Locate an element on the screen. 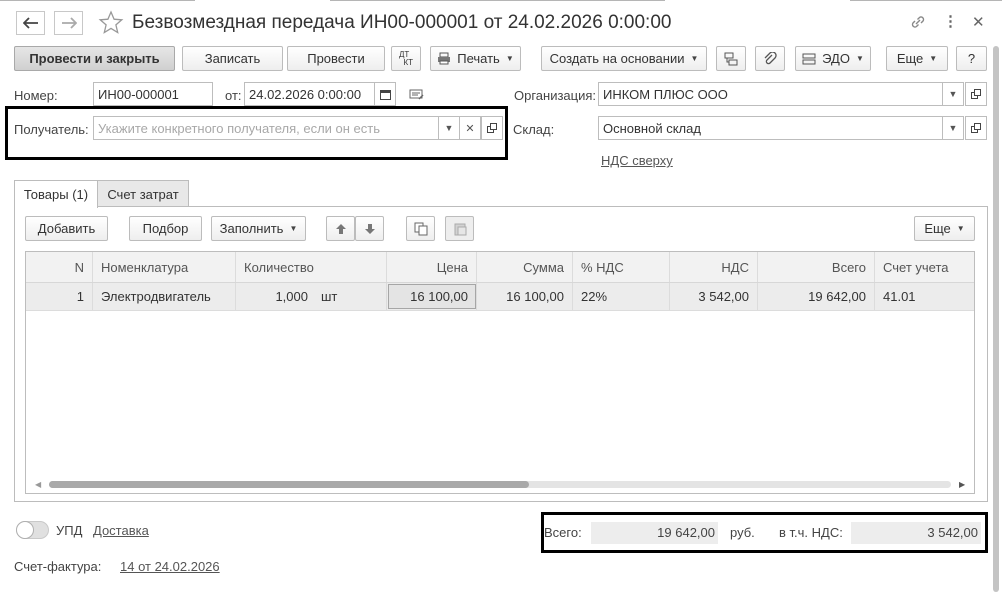  total-value: 19 642,00 is located at coordinates (686, 532).